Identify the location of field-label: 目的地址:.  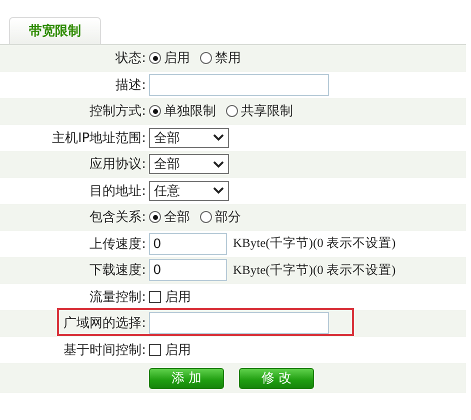
(117, 191).